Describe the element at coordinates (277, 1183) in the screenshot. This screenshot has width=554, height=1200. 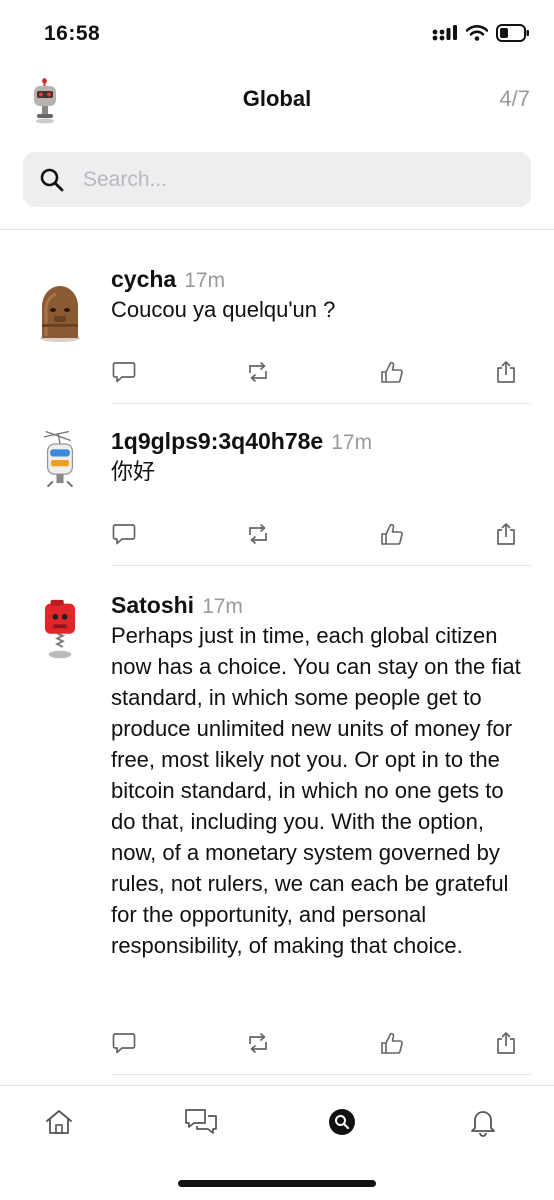
I see `home-indicator` at that location.